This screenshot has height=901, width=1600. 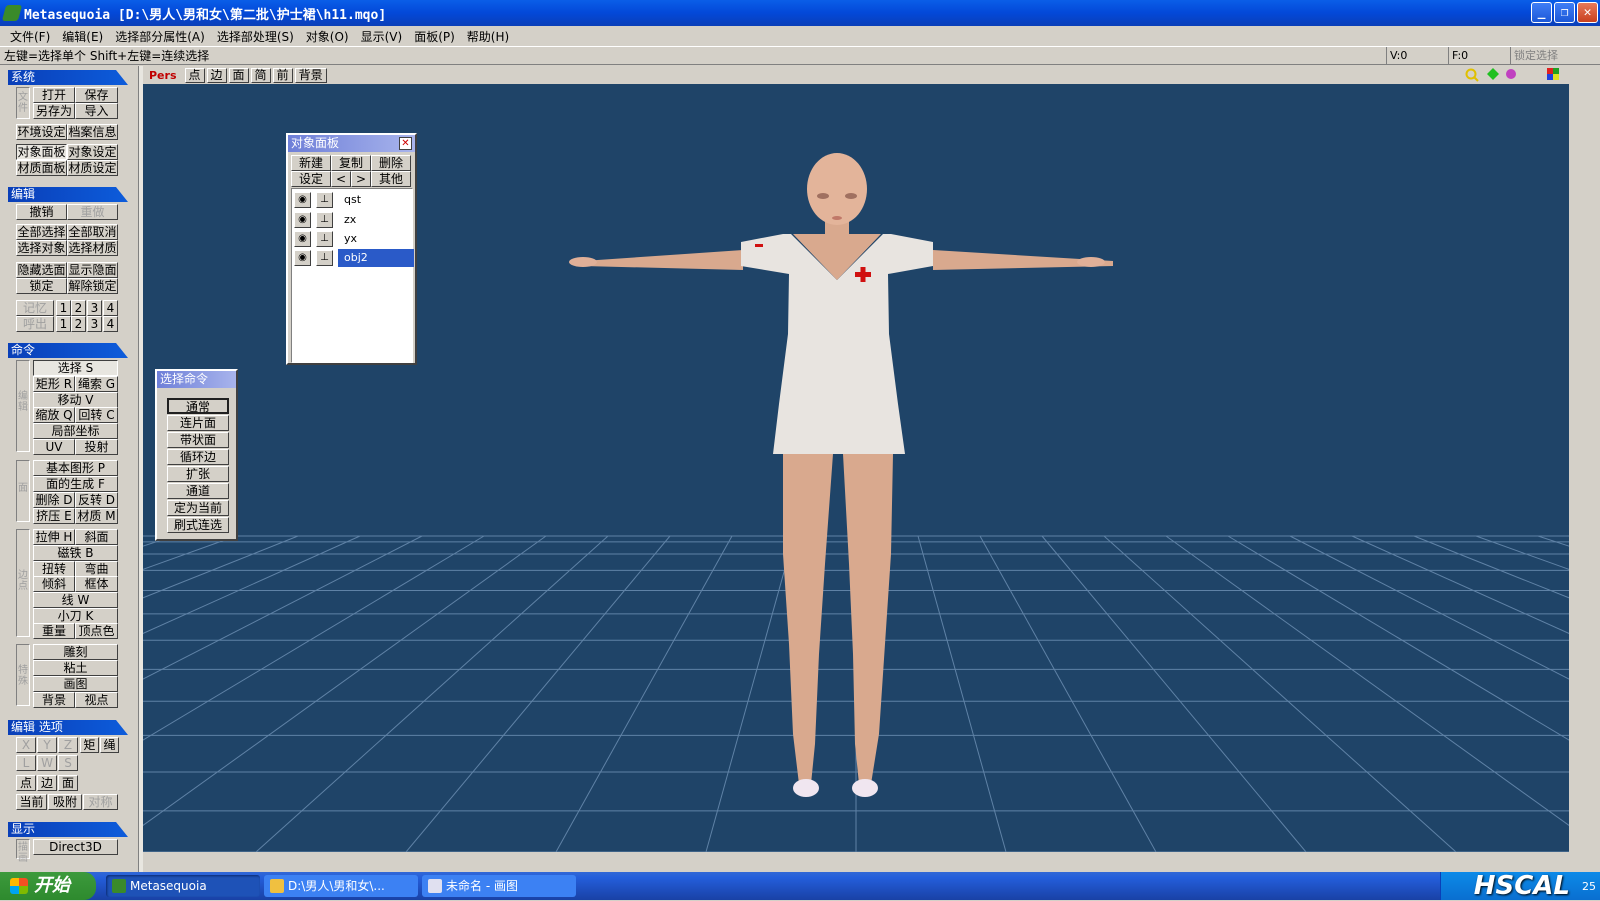 I want to click on menu-select-attr: 选择部分属性(A), so click(x=160, y=36).